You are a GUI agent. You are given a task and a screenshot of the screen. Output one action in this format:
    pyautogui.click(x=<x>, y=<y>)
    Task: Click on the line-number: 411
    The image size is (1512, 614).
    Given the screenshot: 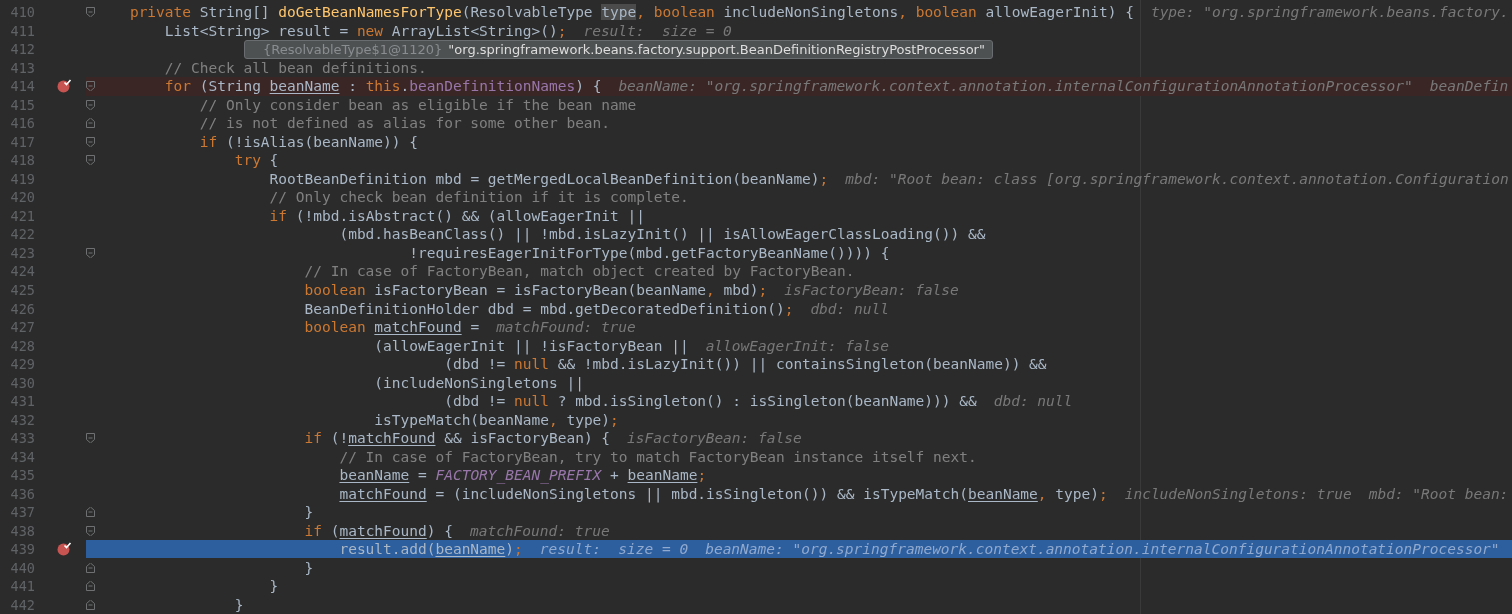 What is the action you would take?
    pyautogui.click(x=22, y=30)
    